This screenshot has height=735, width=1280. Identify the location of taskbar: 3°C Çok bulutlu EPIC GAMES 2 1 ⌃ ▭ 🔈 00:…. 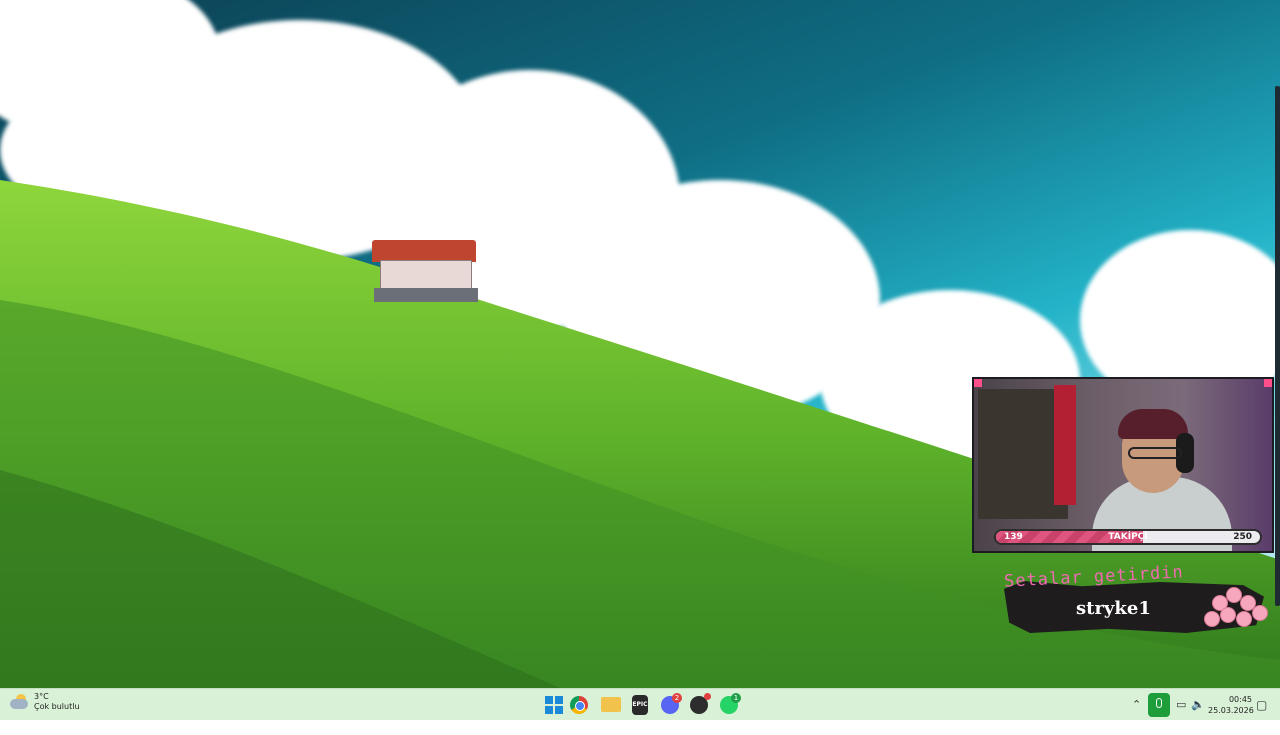
(640, 708).